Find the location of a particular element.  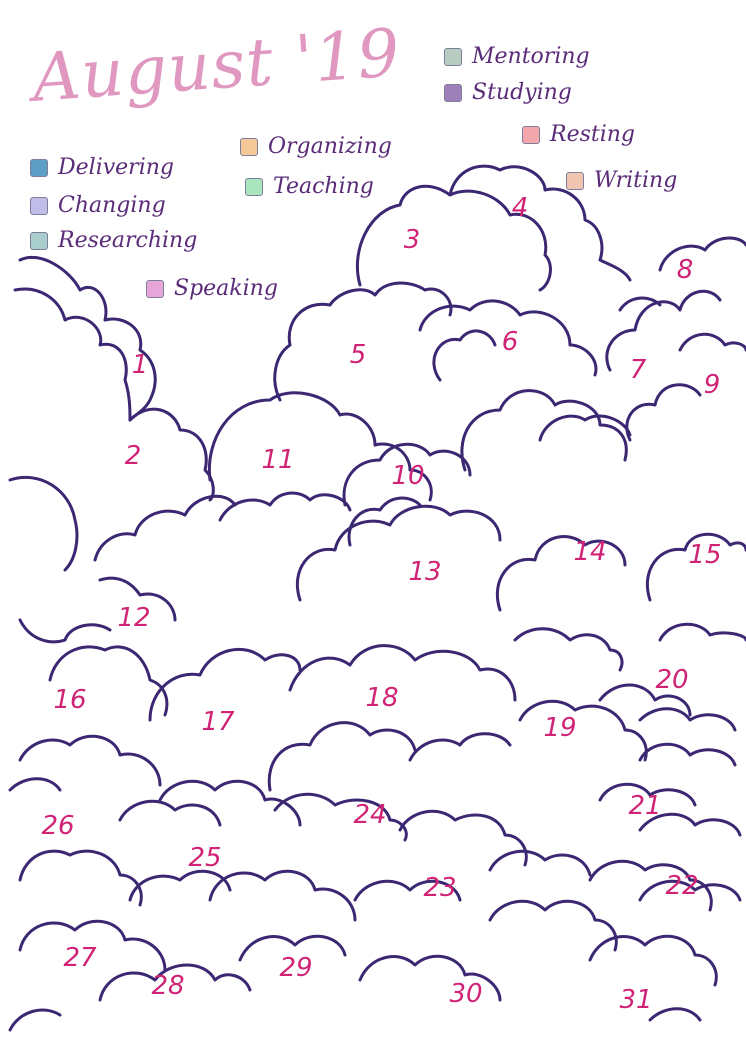

day-28: 28 is located at coordinates (167, 986).